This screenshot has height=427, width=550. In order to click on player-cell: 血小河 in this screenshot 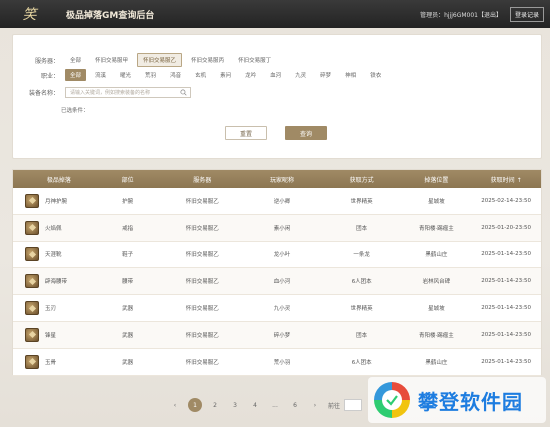, I will do `click(282, 282)`.